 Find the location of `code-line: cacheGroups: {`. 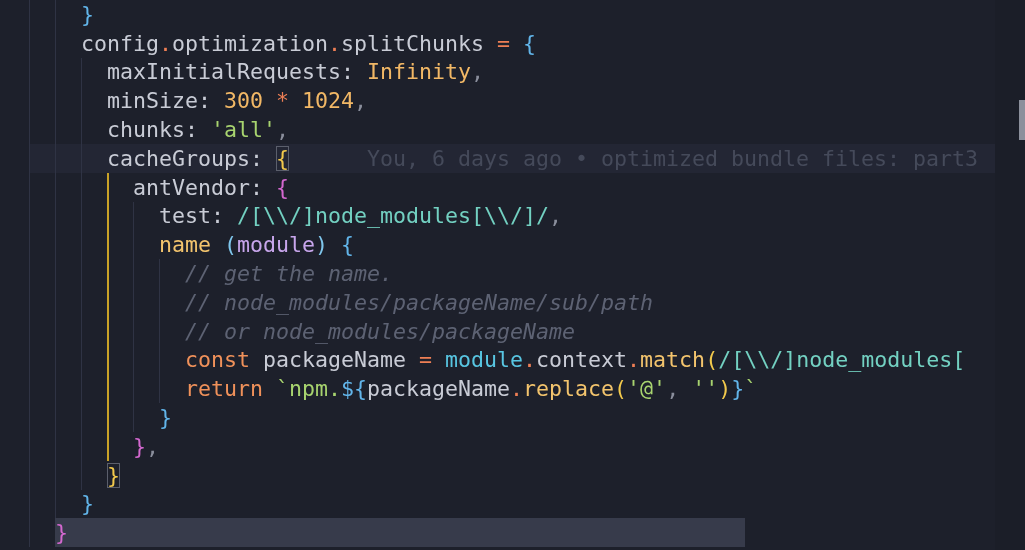

code-line: cacheGroups: { is located at coordinates (198, 158).